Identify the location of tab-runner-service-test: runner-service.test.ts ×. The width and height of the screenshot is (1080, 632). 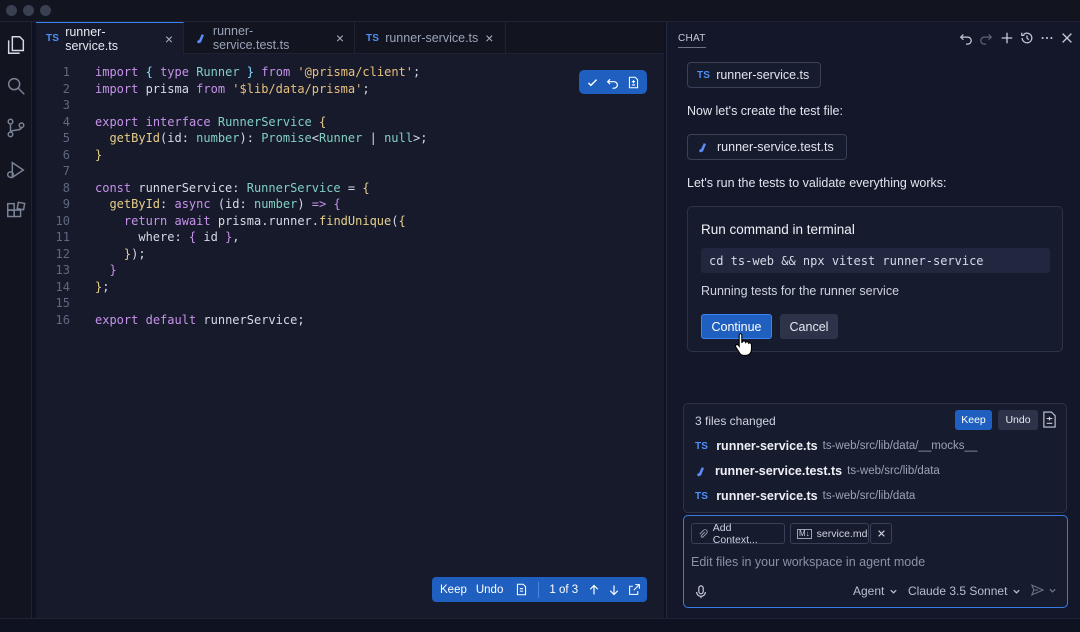
(270, 38).